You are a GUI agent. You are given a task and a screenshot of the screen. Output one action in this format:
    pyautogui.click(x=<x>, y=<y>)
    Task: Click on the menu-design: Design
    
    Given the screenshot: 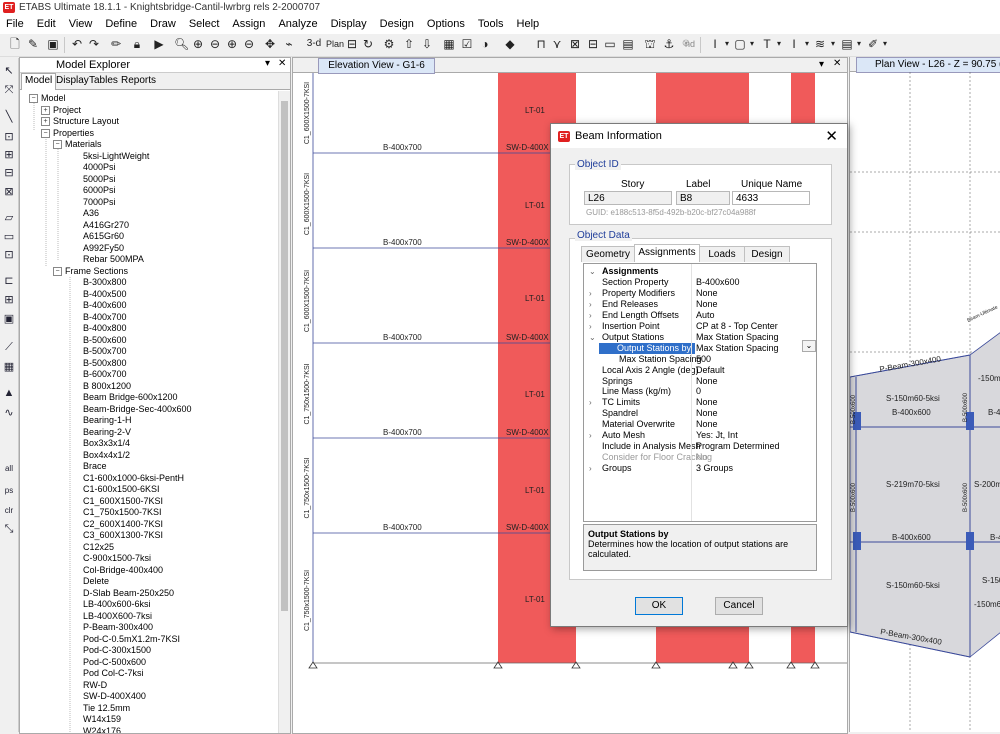 What is the action you would take?
    pyautogui.click(x=397, y=23)
    